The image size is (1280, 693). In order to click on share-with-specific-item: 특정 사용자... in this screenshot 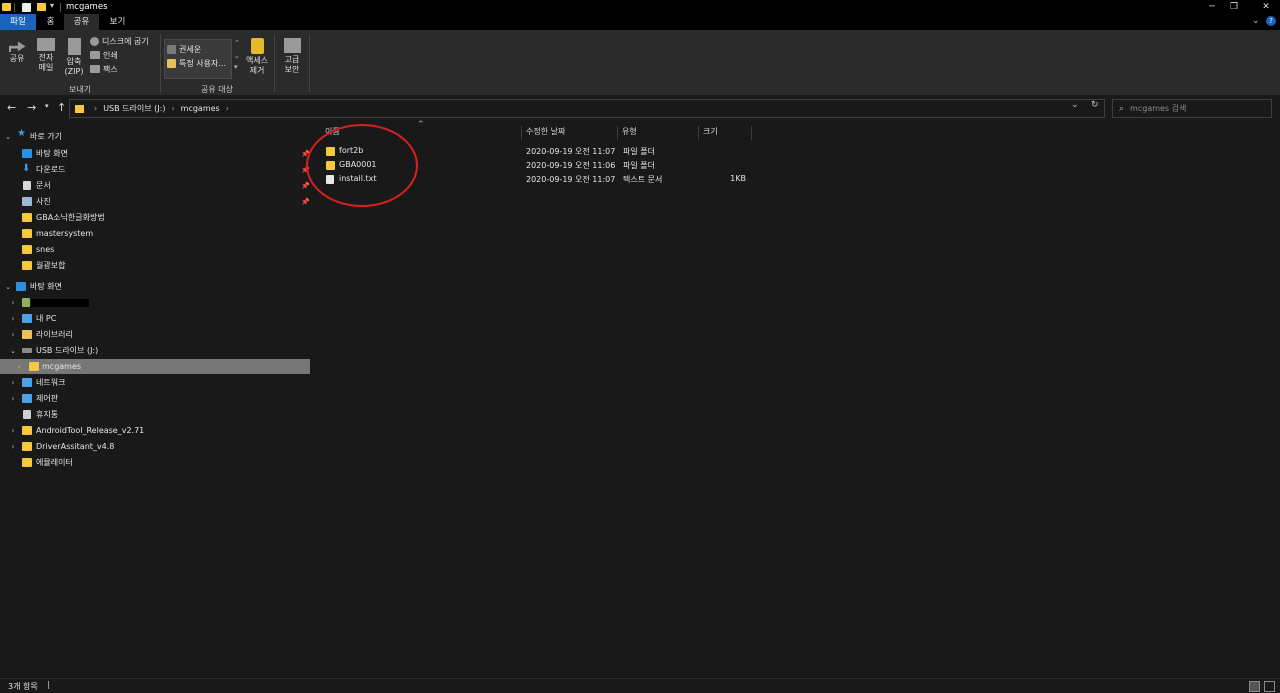, I will do `click(196, 63)`.